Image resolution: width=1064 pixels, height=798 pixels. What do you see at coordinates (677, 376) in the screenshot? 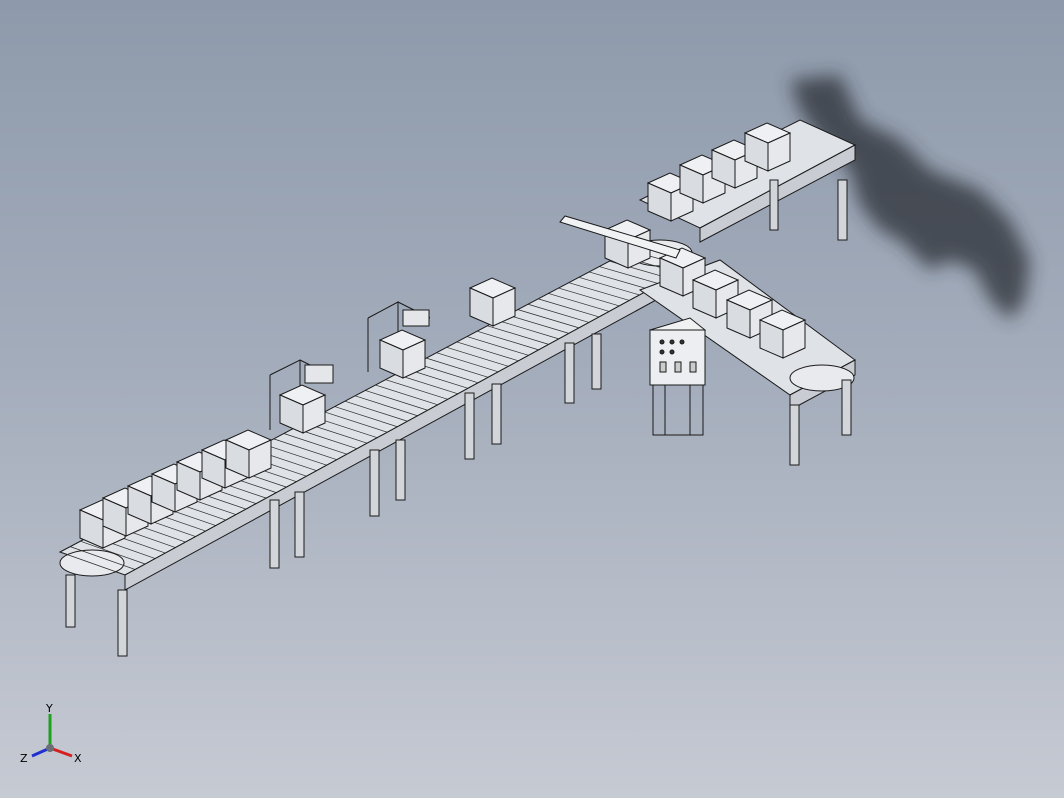
I see `control-cabinet` at bounding box center [677, 376].